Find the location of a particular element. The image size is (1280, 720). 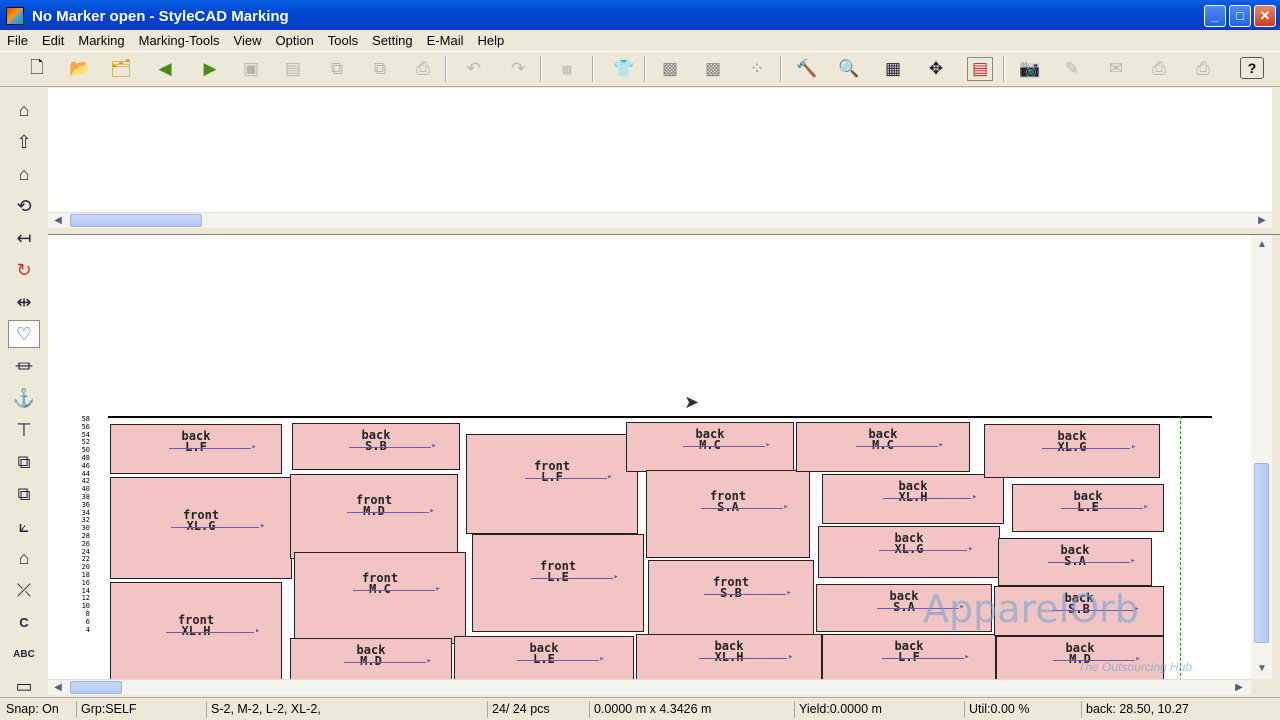

menu-file: File is located at coordinates (17, 40).